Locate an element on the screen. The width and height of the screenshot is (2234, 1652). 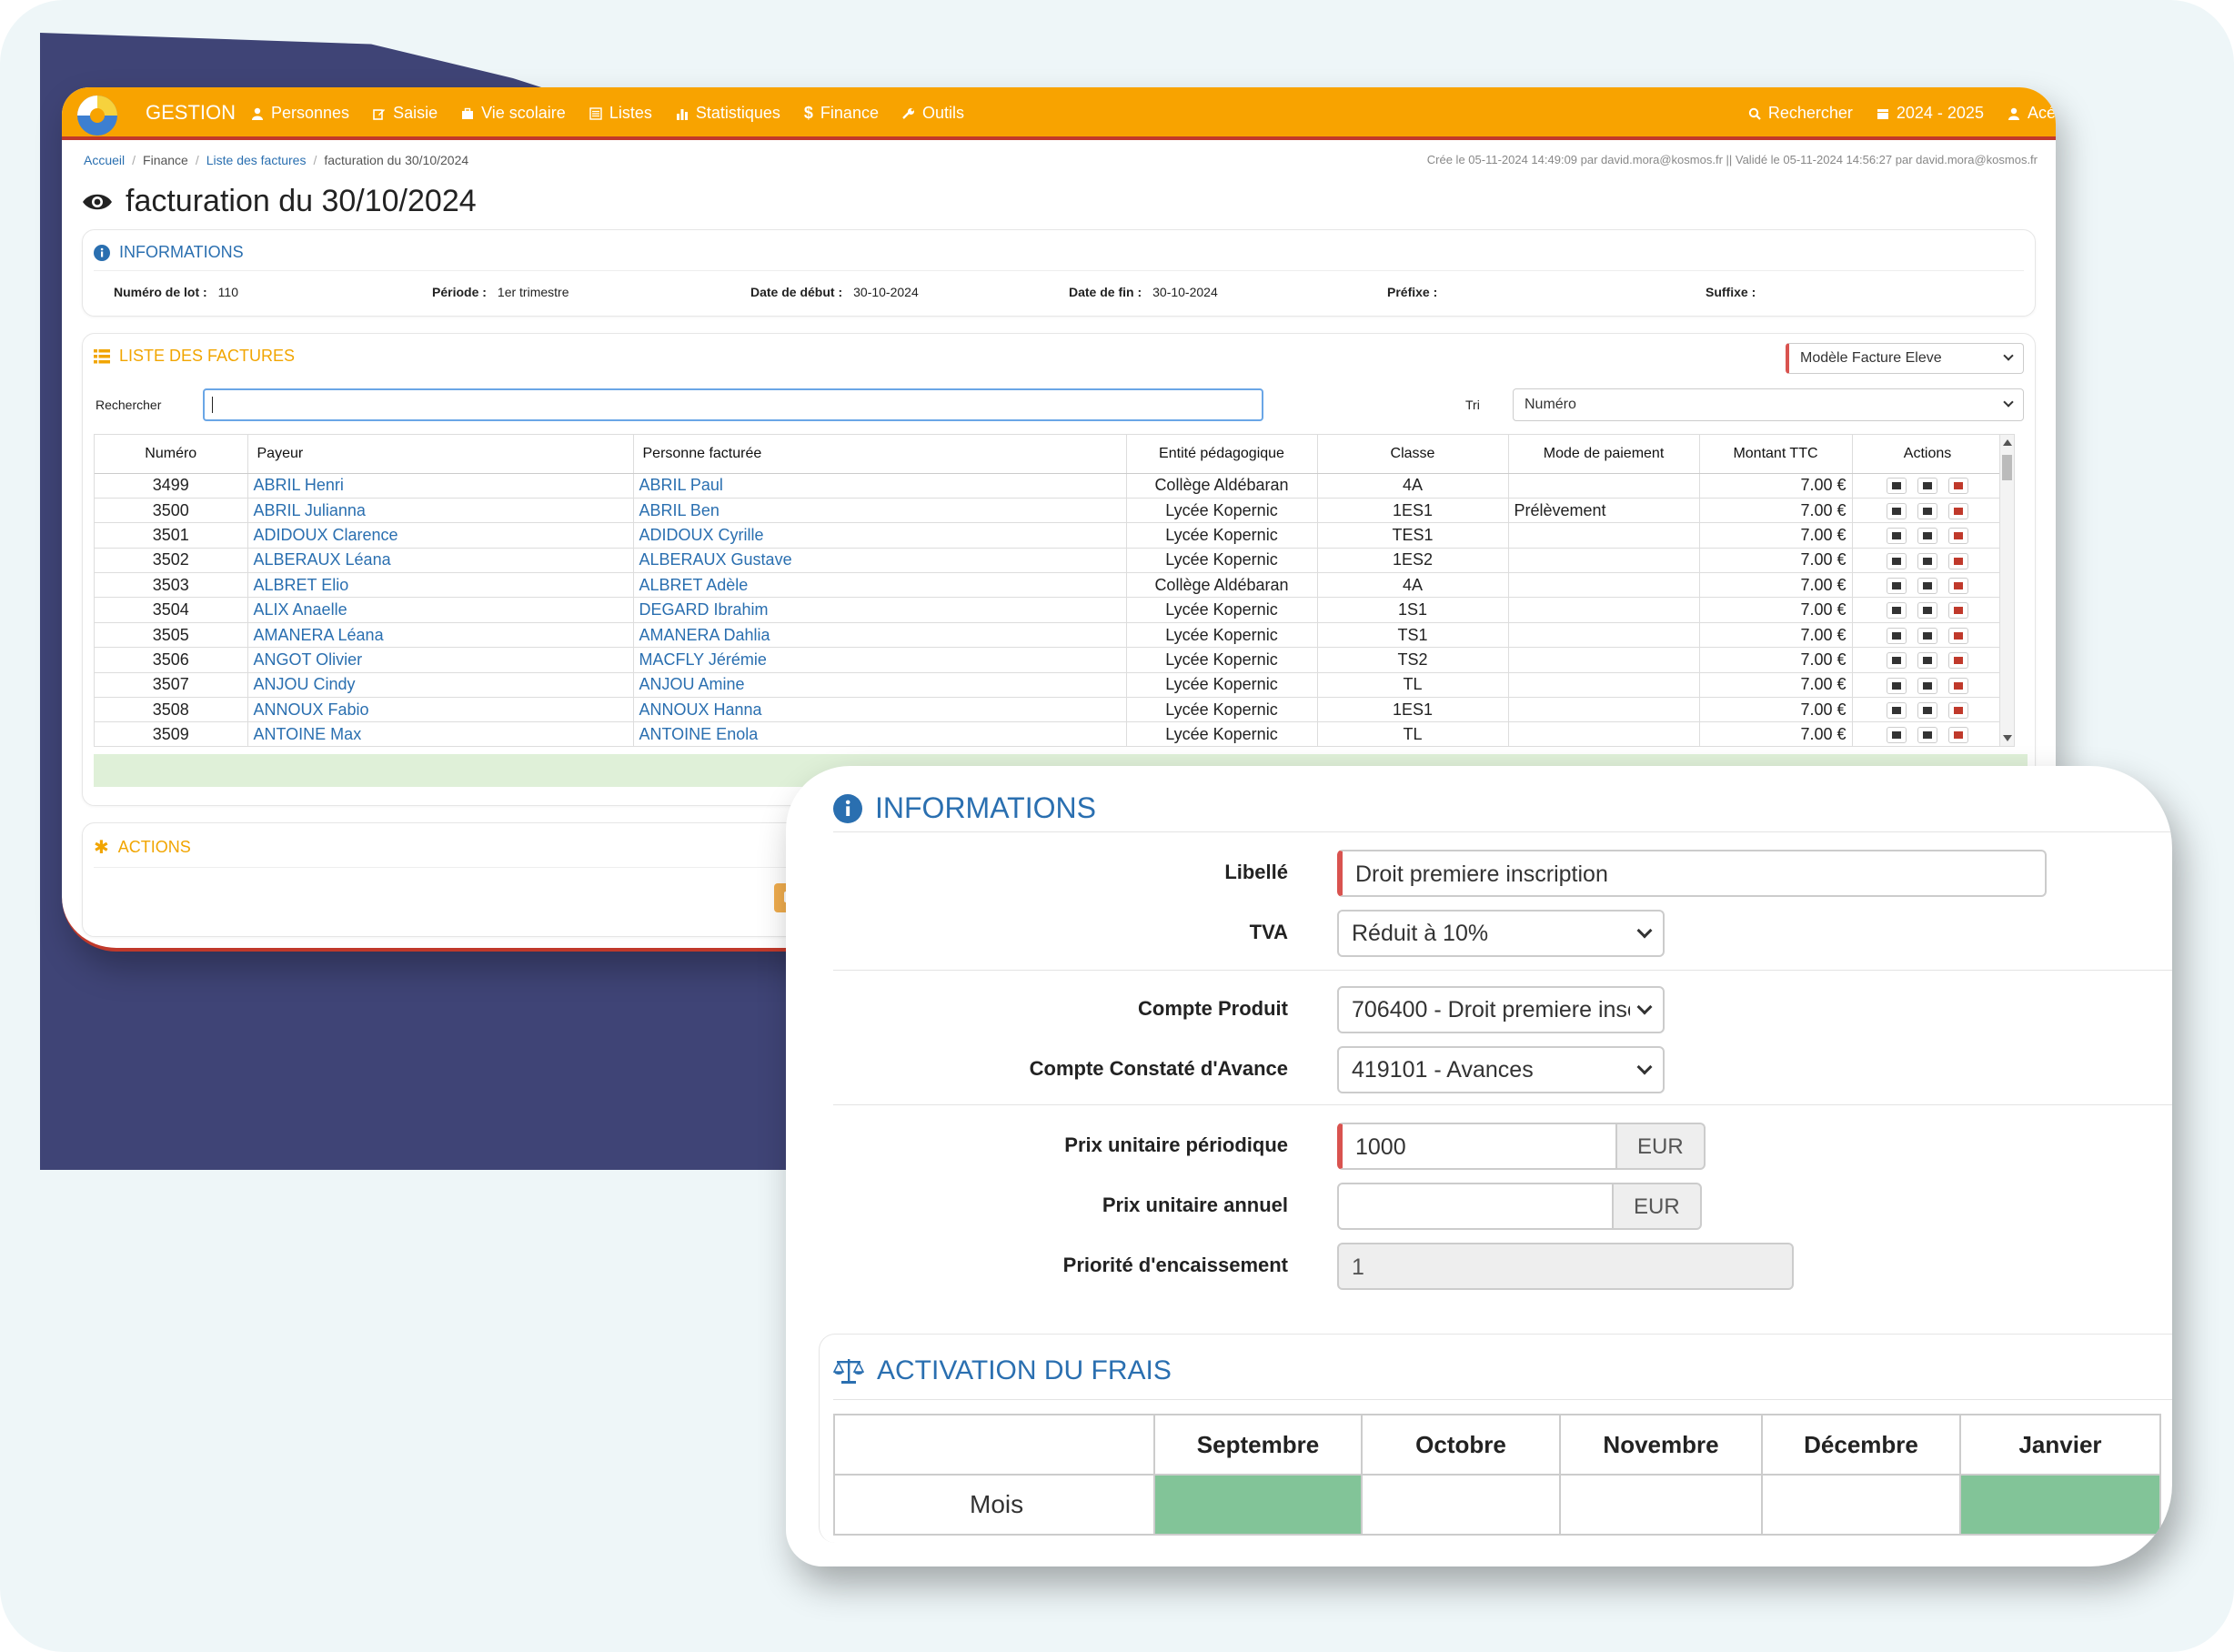
payer-link: ANGOT Olivier is located at coordinates (440, 660).